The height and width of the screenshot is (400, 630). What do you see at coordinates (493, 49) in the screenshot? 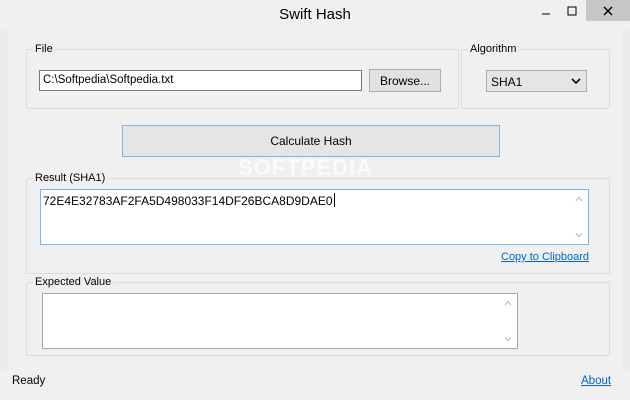
I see `algorithm-group-label: Algorithm` at bounding box center [493, 49].